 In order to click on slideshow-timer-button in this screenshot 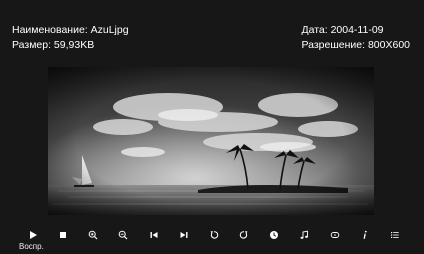, I will do `click(274, 235)`.